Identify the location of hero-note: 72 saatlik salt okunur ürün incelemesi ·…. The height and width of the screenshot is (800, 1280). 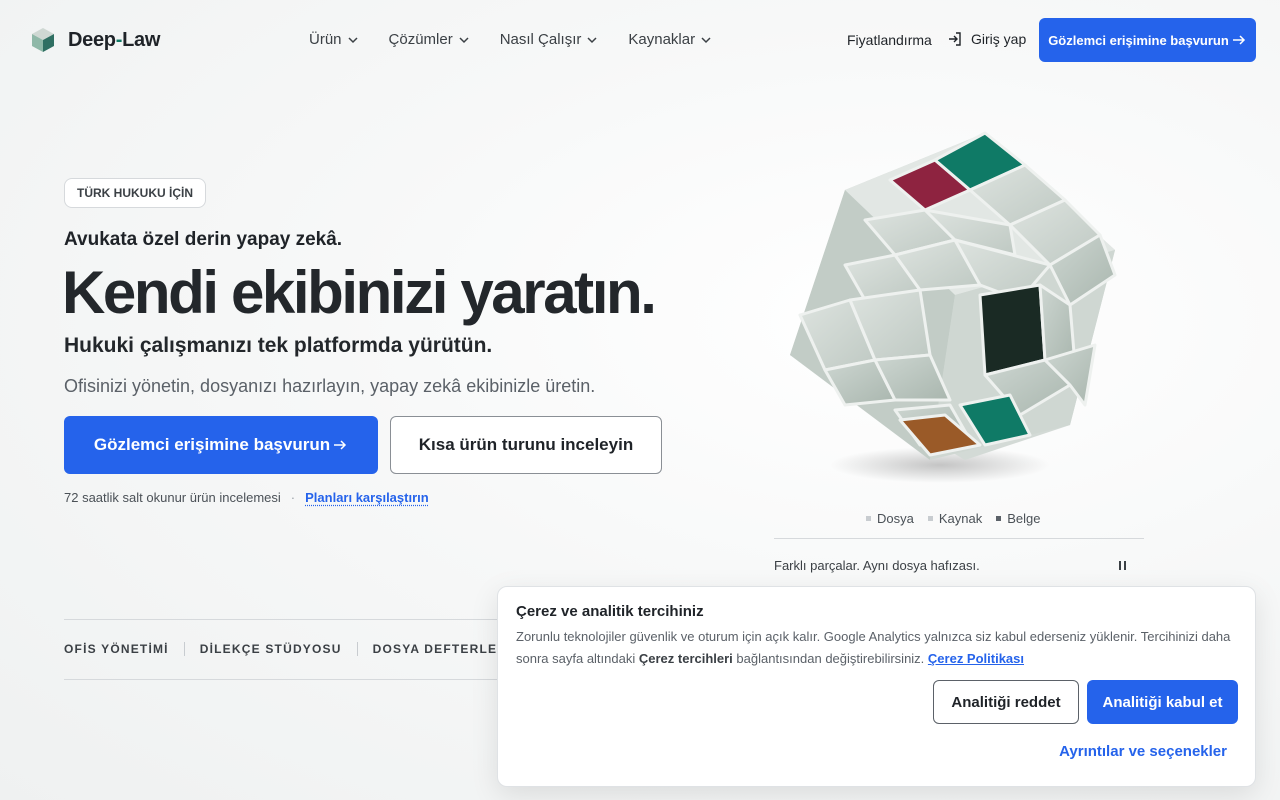
(246, 497).